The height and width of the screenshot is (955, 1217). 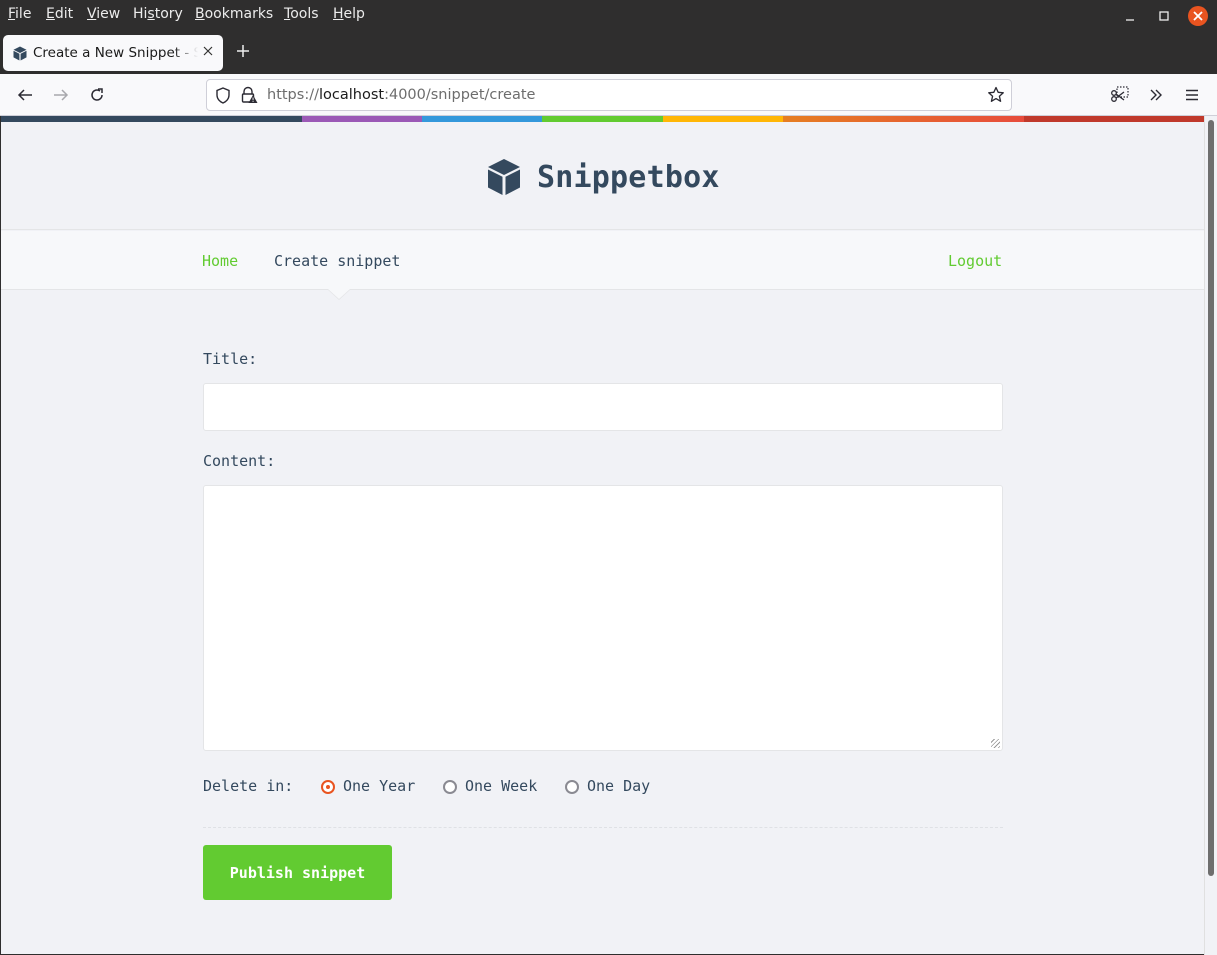 I want to click on radio-one-year-label: One Year, so click(x=379, y=786).